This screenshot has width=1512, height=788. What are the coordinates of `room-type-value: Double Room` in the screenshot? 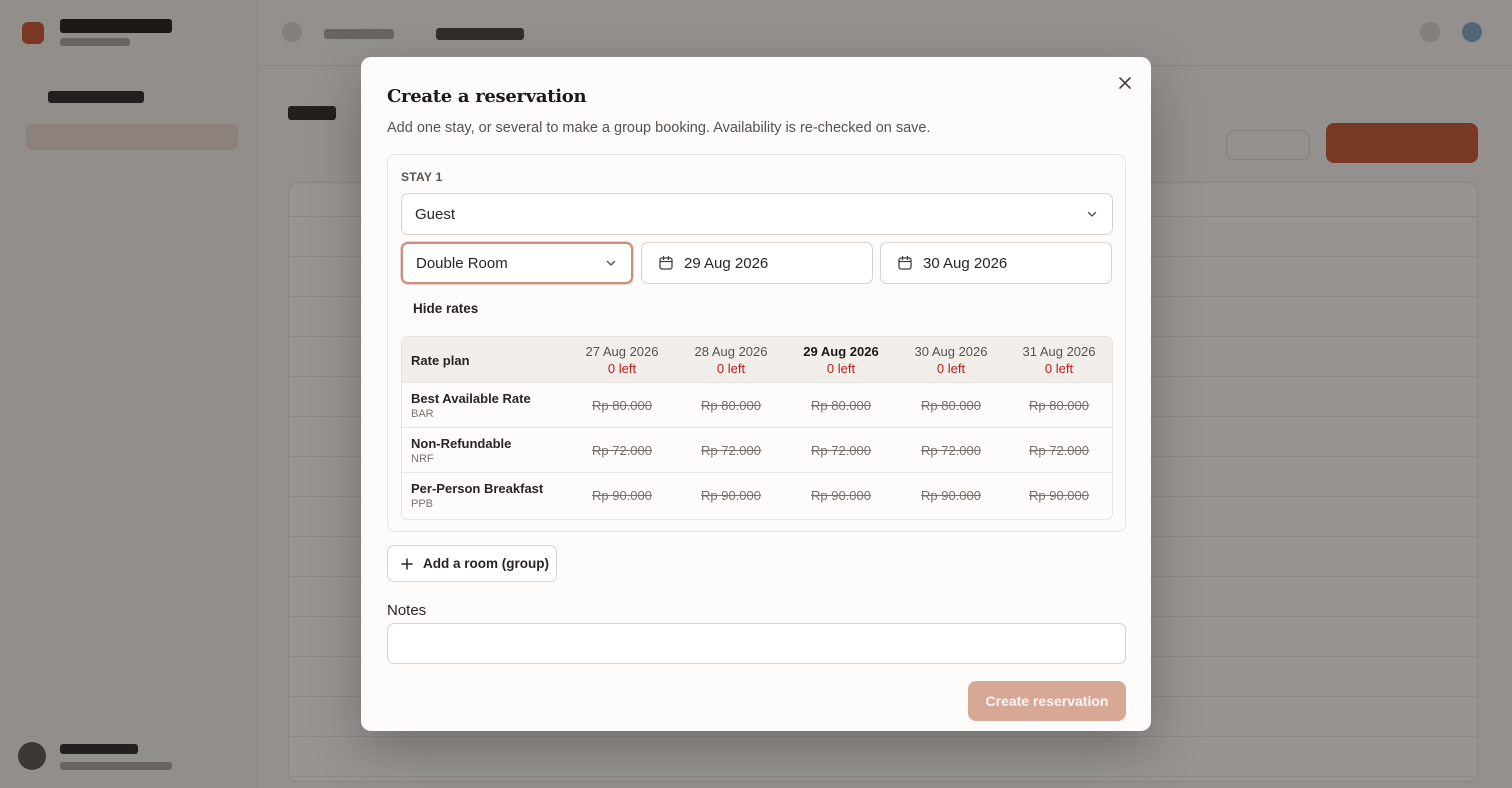 It's located at (462, 263).